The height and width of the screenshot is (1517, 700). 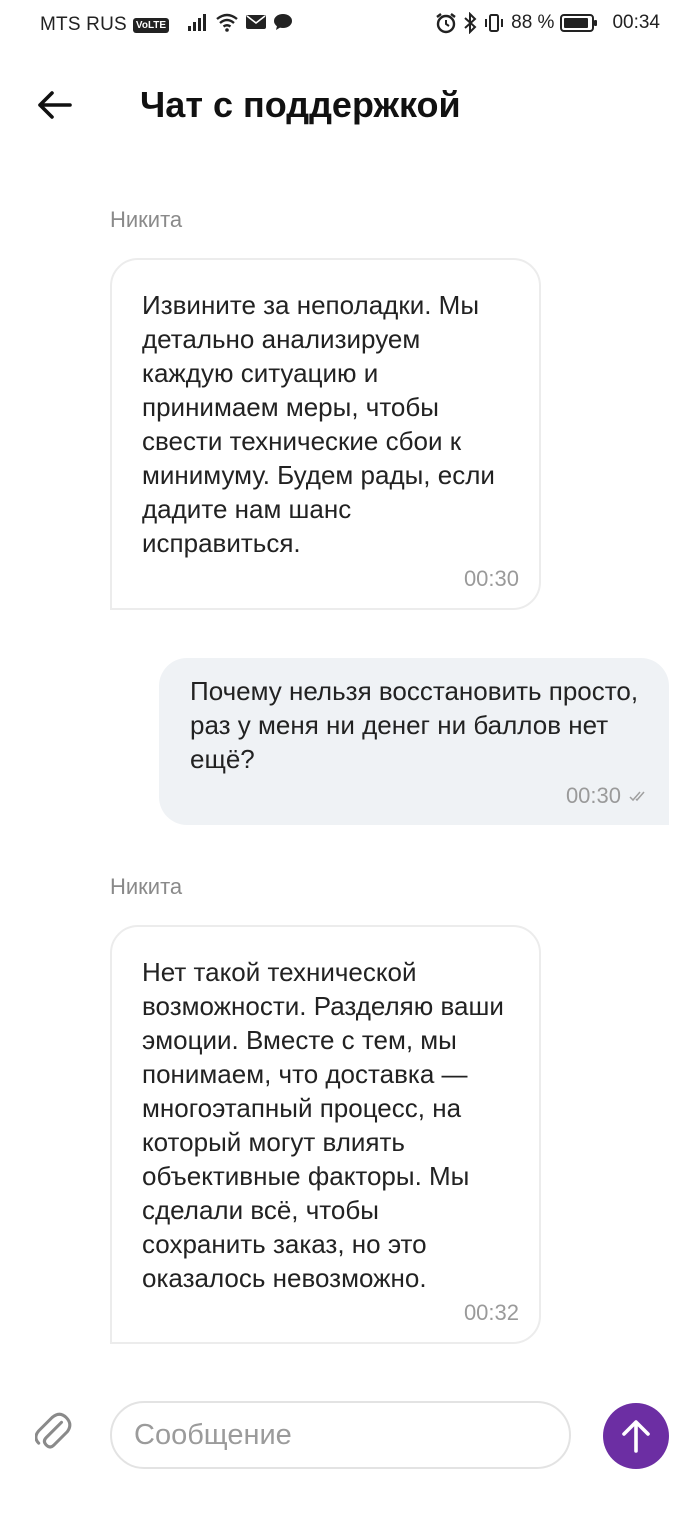 I want to click on message-meta: 00:30, so click(x=607, y=796).